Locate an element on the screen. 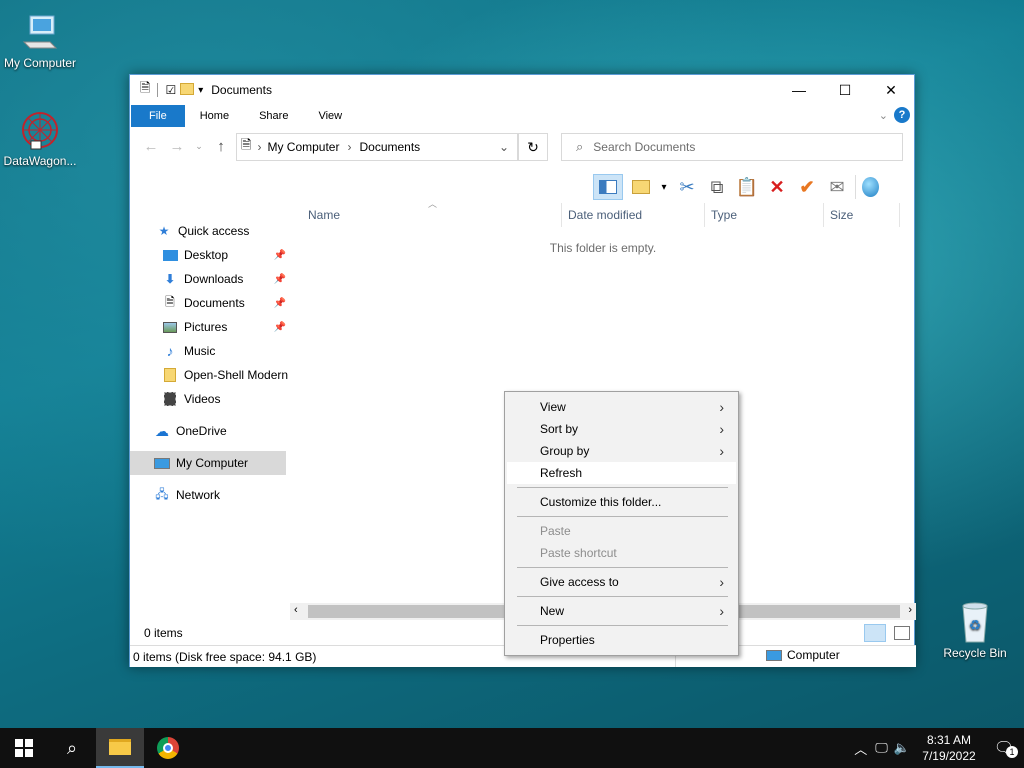 The height and width of the screenshot is (768, 1024). menu-item-group-by: Group by › is located at coordinates (621, 451).